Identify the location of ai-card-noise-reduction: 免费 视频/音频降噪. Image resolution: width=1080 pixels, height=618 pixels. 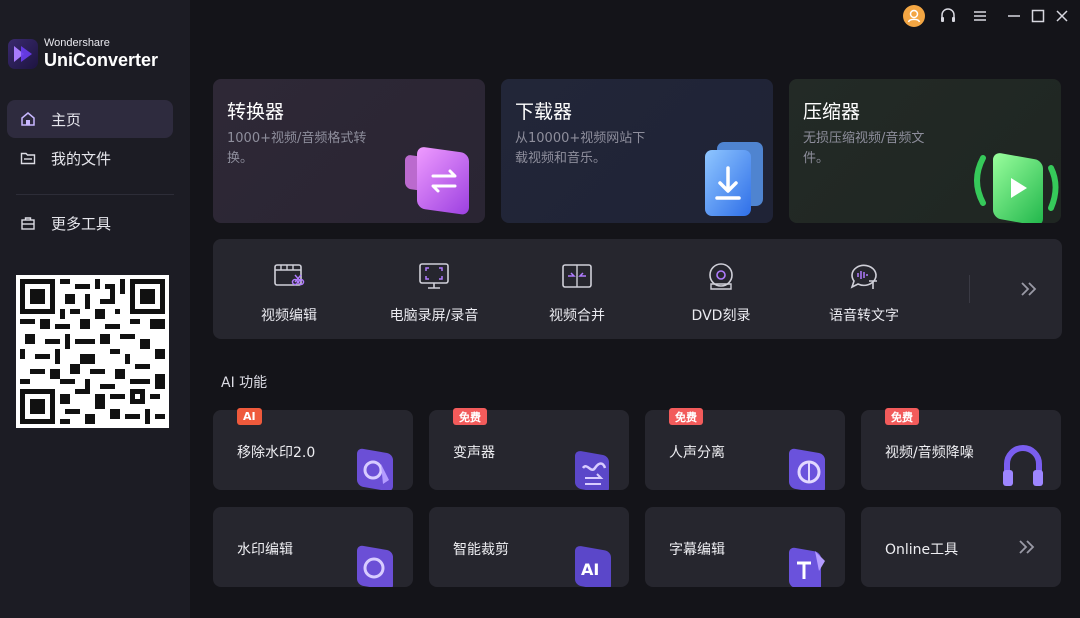
(961, 449).